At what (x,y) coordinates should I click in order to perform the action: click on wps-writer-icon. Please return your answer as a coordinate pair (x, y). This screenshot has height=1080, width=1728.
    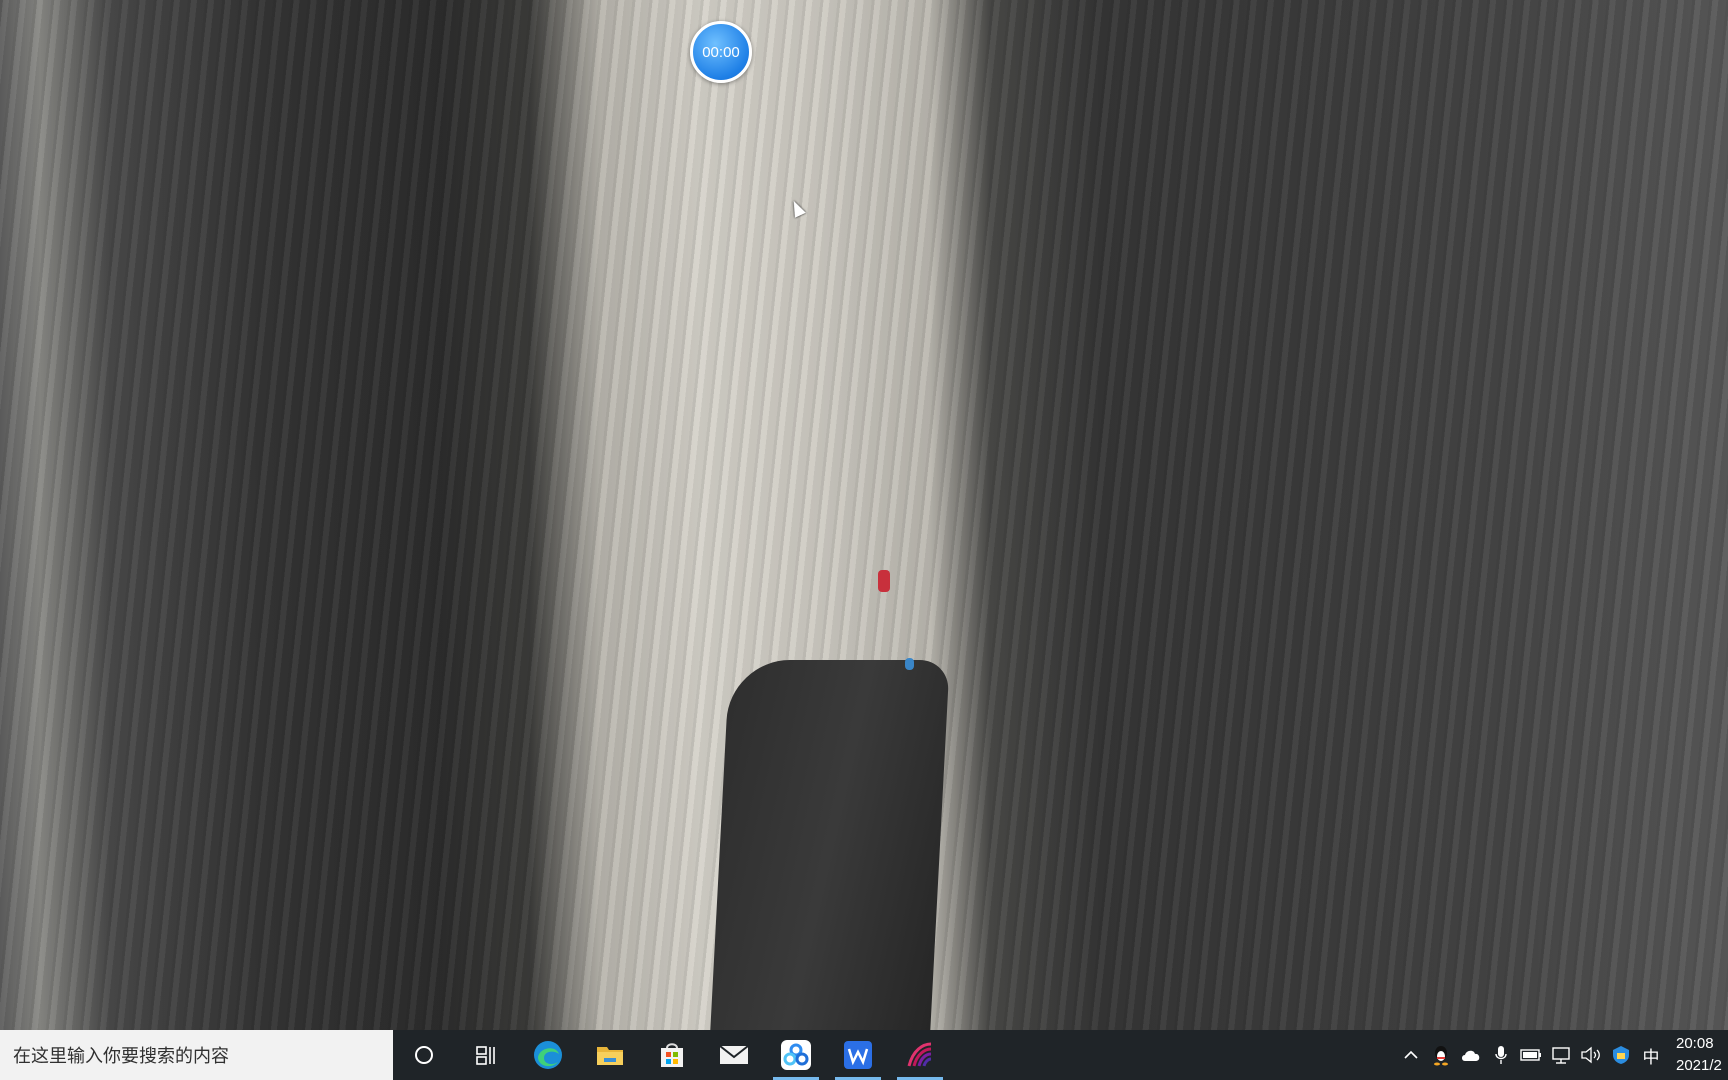
    Looking at the image, I should click on (858, 1055).